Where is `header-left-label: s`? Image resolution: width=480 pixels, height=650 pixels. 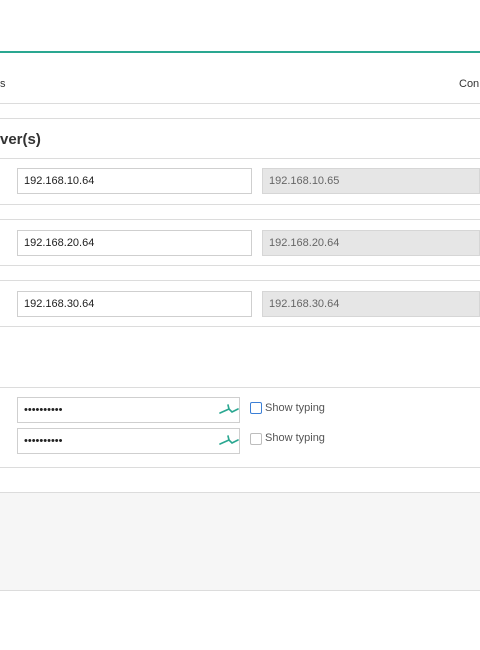 header-left-label: s is located at coordinates (3, 84).